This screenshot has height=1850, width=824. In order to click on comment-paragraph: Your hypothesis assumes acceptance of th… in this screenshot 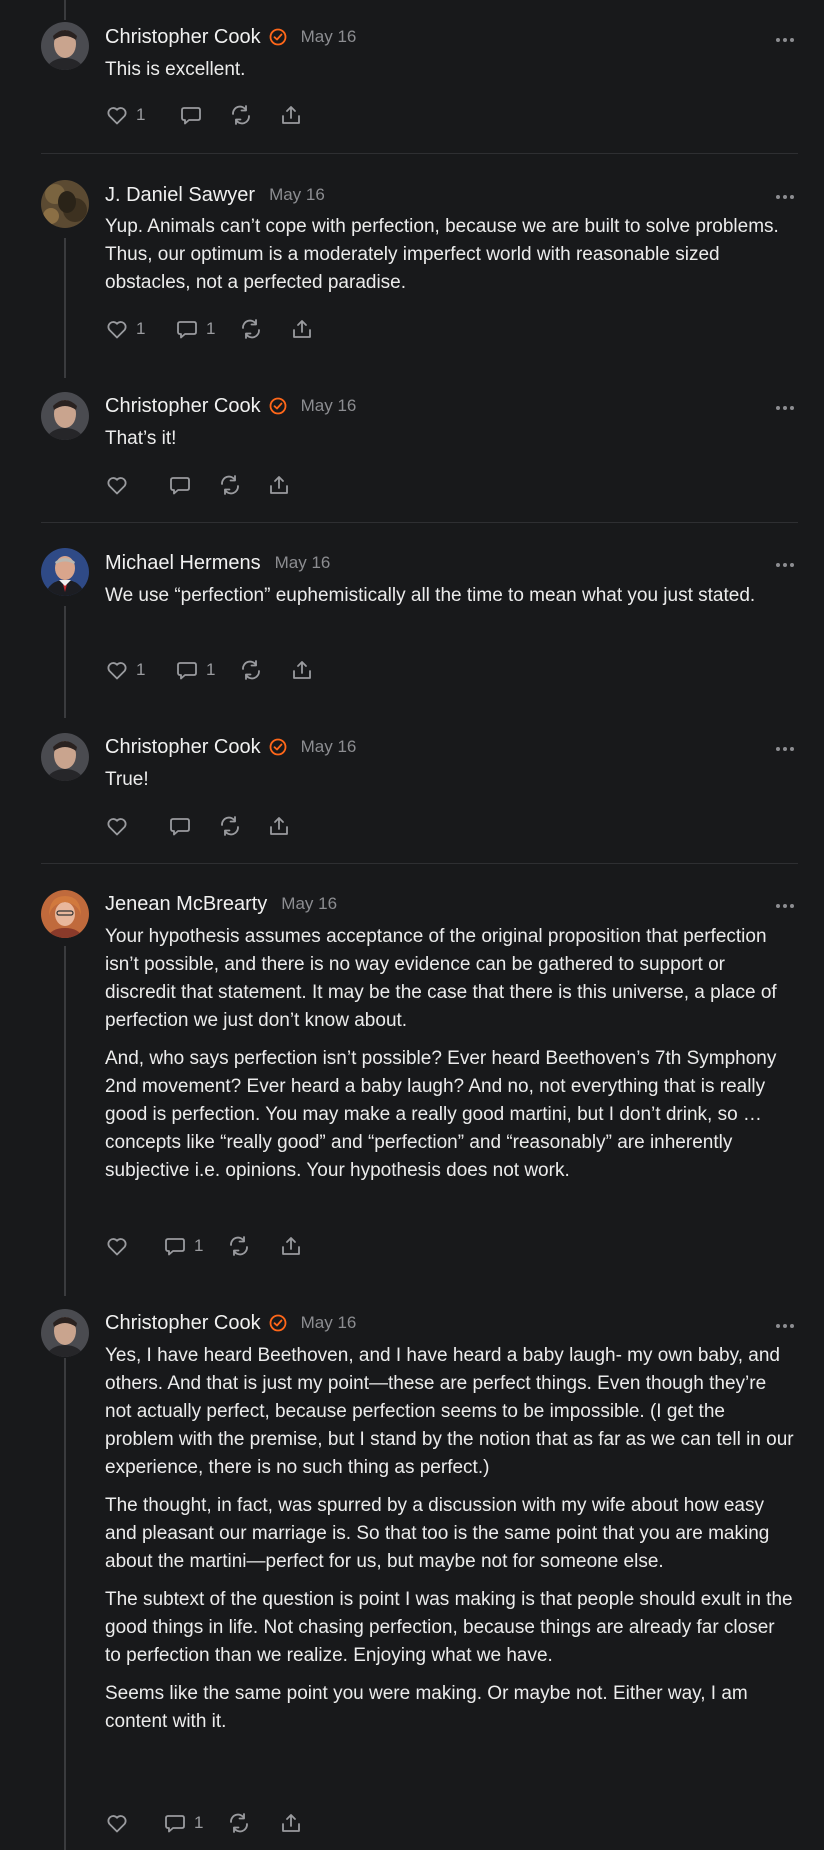, I will do `click(441, 978)`.